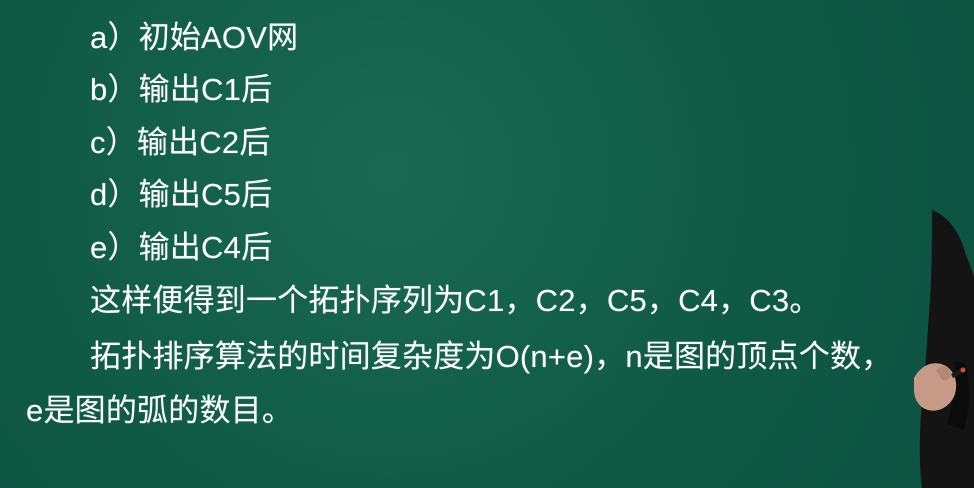  I want to click on text-line-d: d）输出C5后, so click(181, 194).